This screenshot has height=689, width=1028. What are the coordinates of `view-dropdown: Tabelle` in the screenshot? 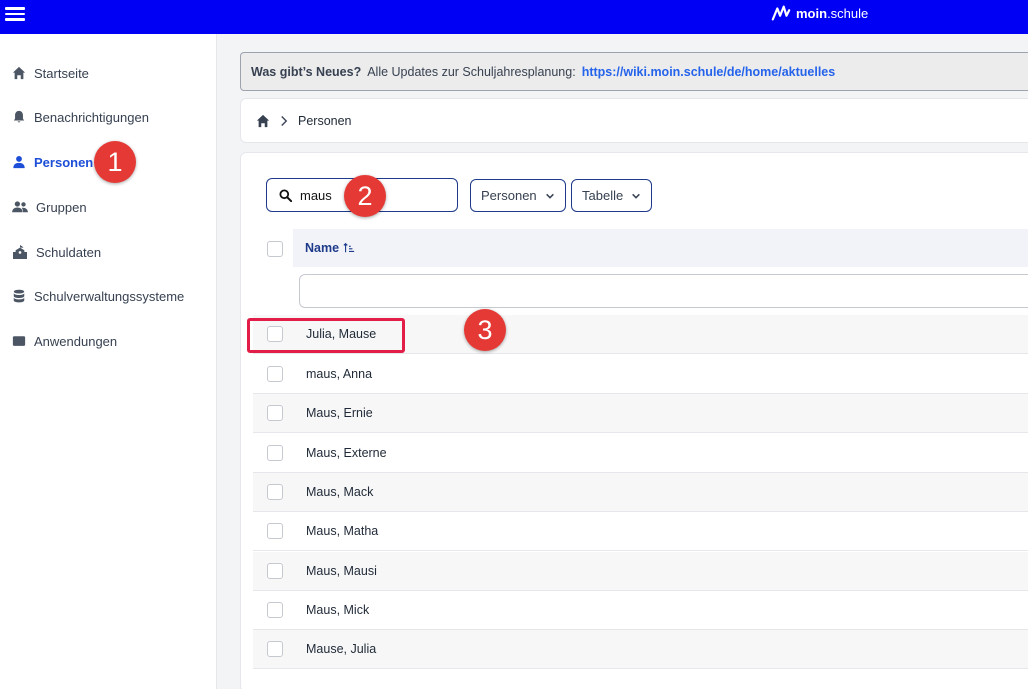 It's located at (612, 195).